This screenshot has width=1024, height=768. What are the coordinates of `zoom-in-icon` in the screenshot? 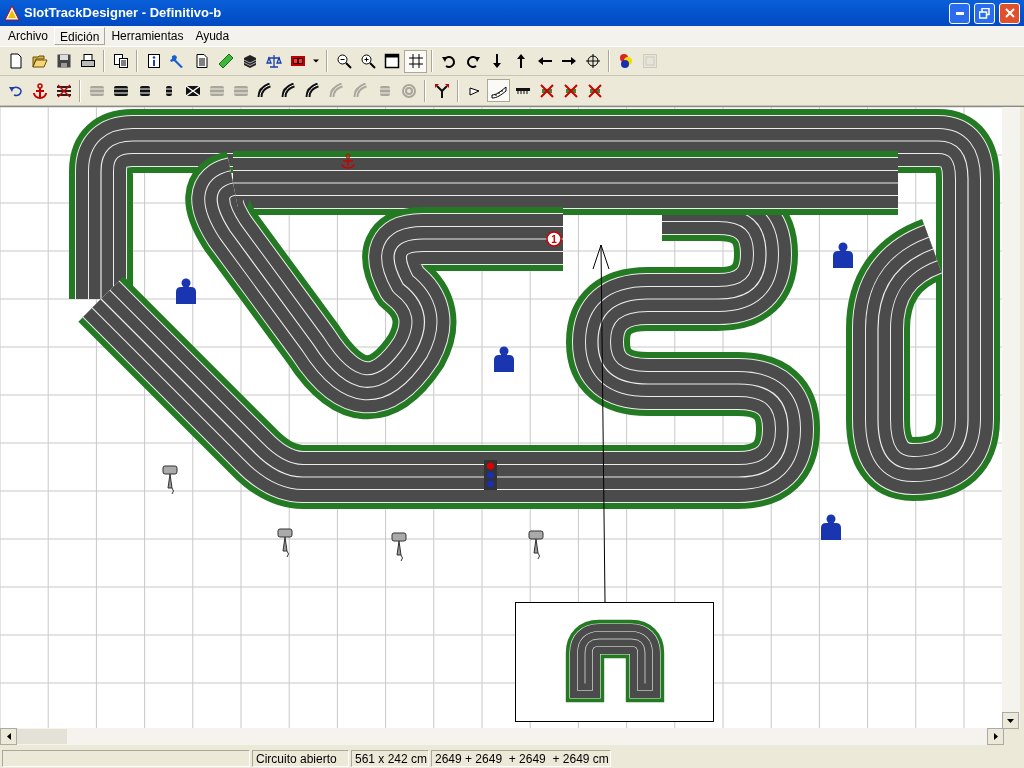 It's located at (367, 61).